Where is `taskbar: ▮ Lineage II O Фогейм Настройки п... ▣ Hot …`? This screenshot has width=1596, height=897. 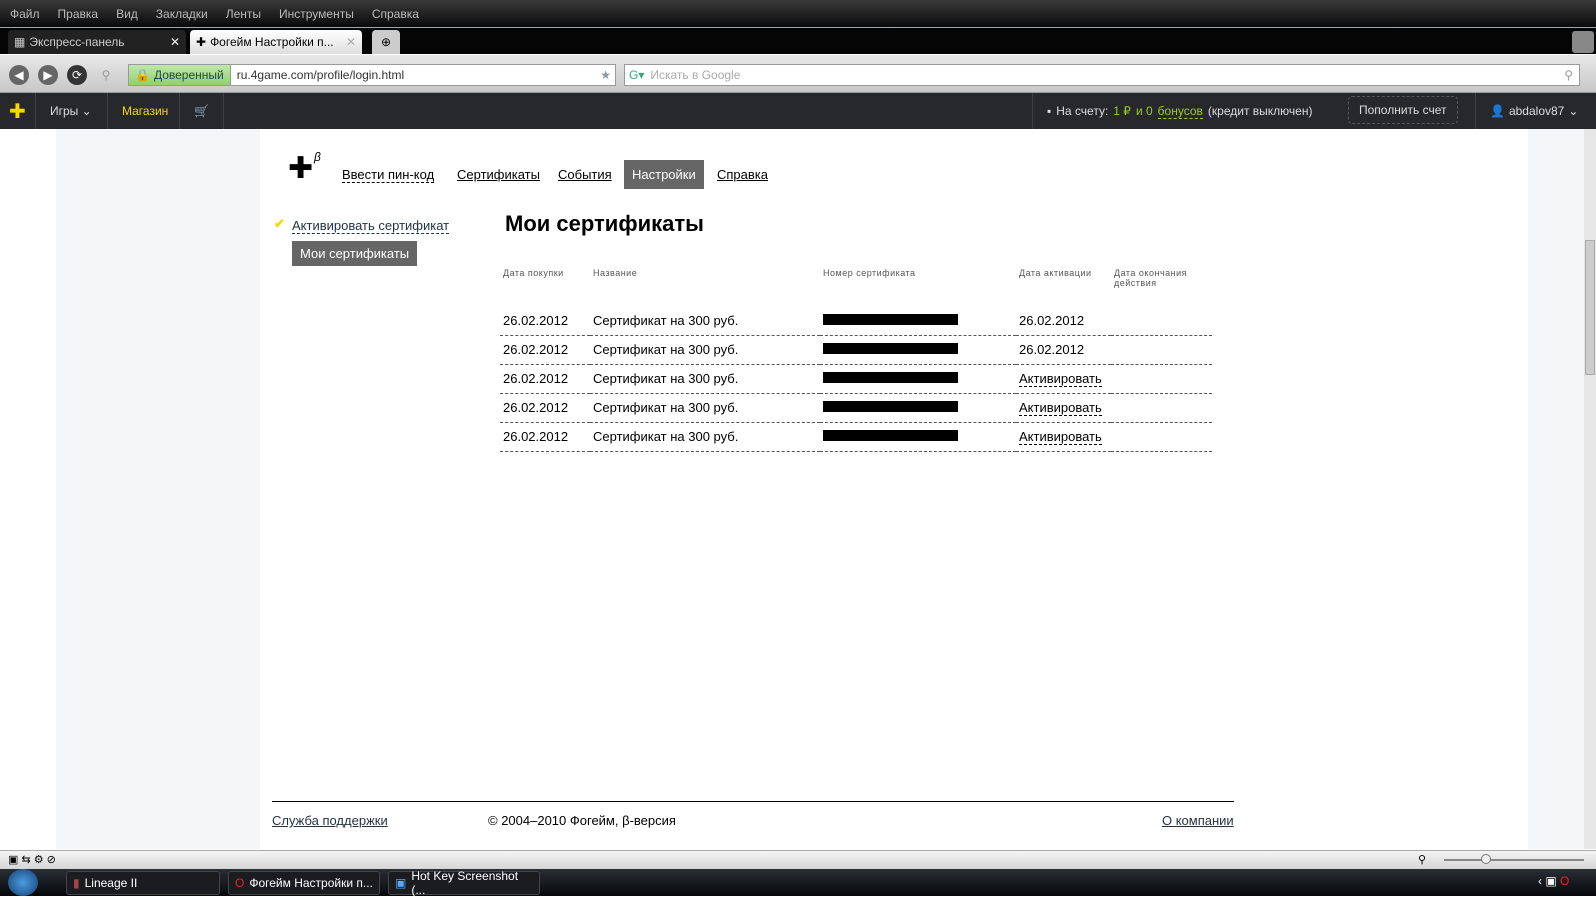
taskbar: ▮ Lineage II O Фогейм Настройки п... ▣ Hot … is located at coordinates (798, 883).